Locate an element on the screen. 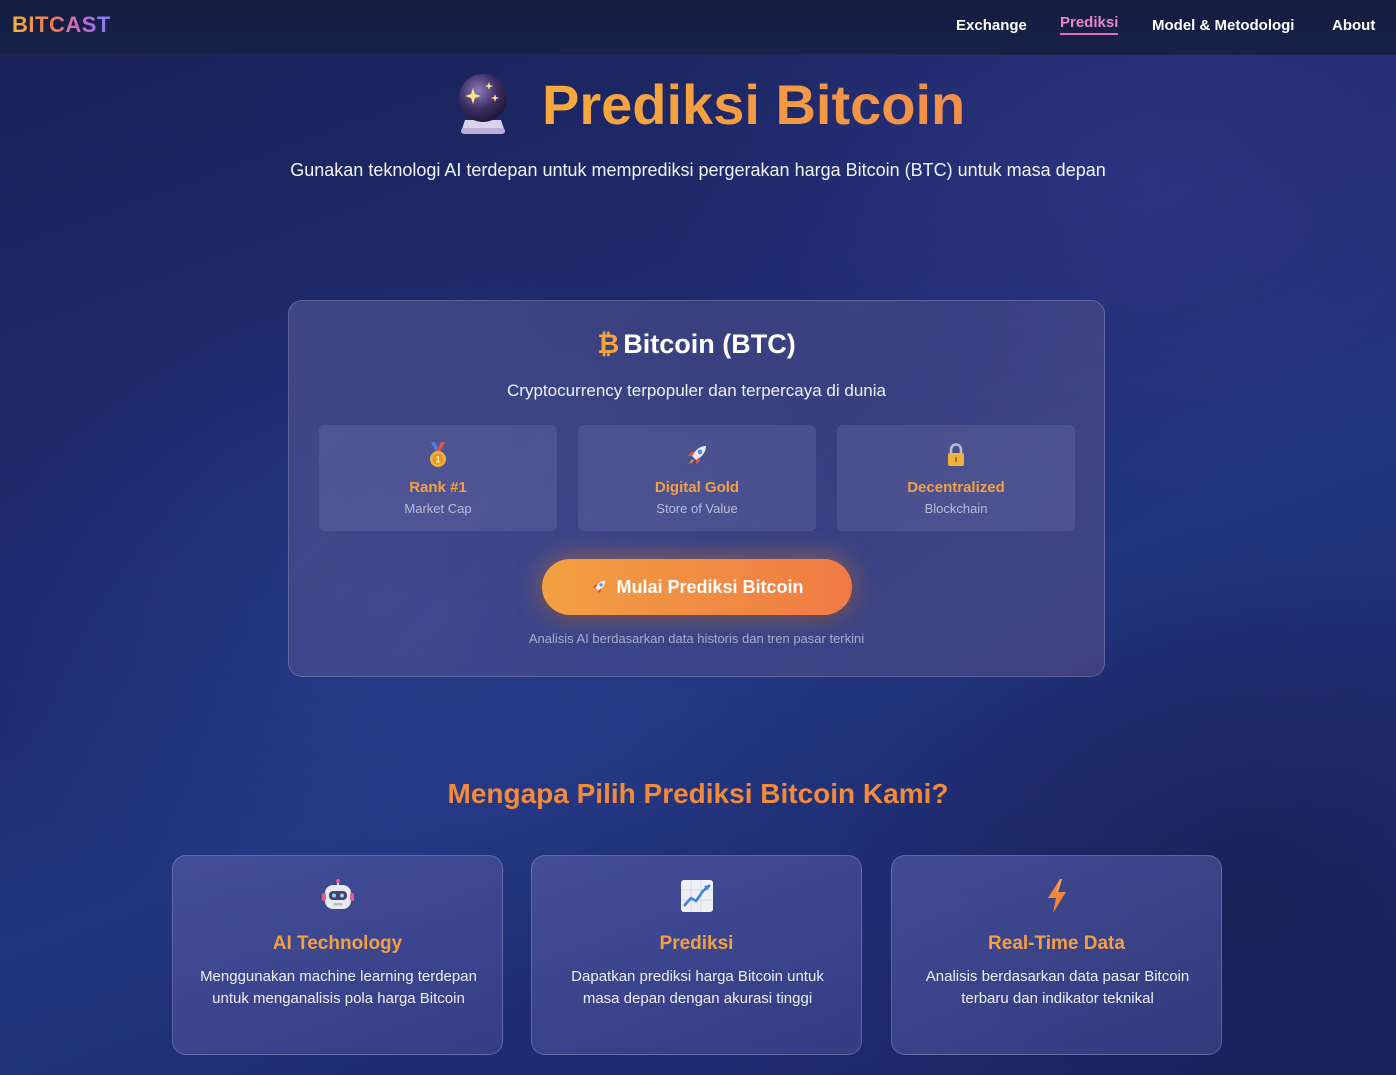  svg-text: 1 is located at coordinates (437, 460).